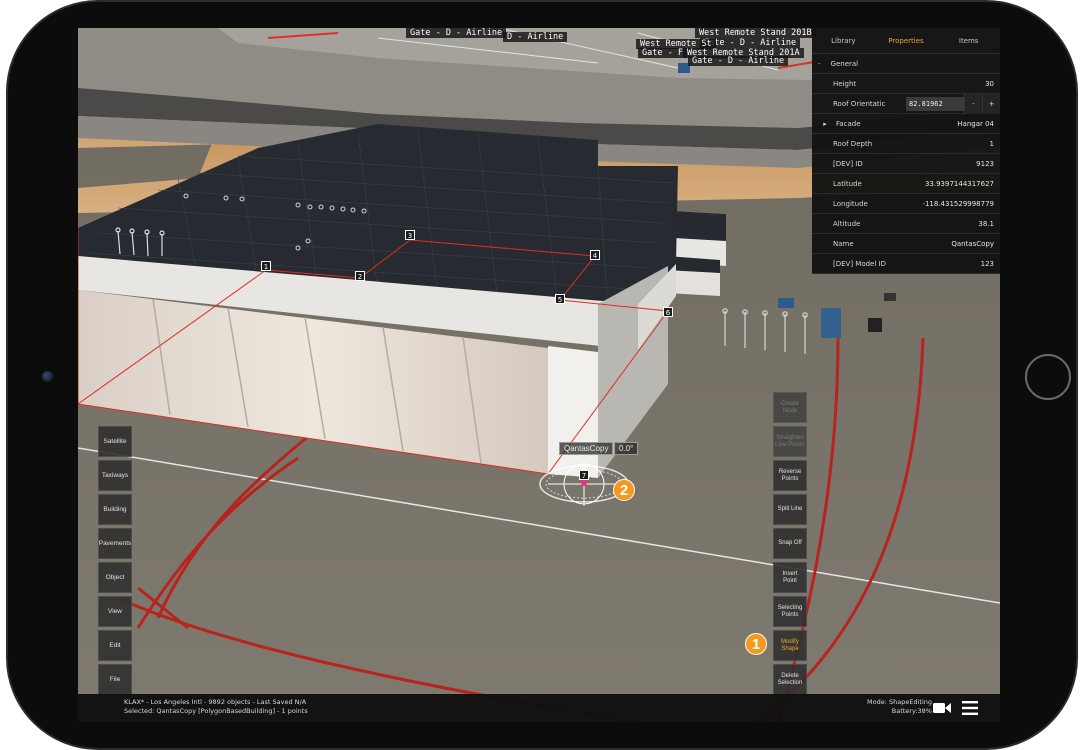 The width and height of the screenshot is (1080, 750). Describe the element at coordinates (790, 611) in the screenshot. I see `selecting-points-button: Selecting Points` at that location.